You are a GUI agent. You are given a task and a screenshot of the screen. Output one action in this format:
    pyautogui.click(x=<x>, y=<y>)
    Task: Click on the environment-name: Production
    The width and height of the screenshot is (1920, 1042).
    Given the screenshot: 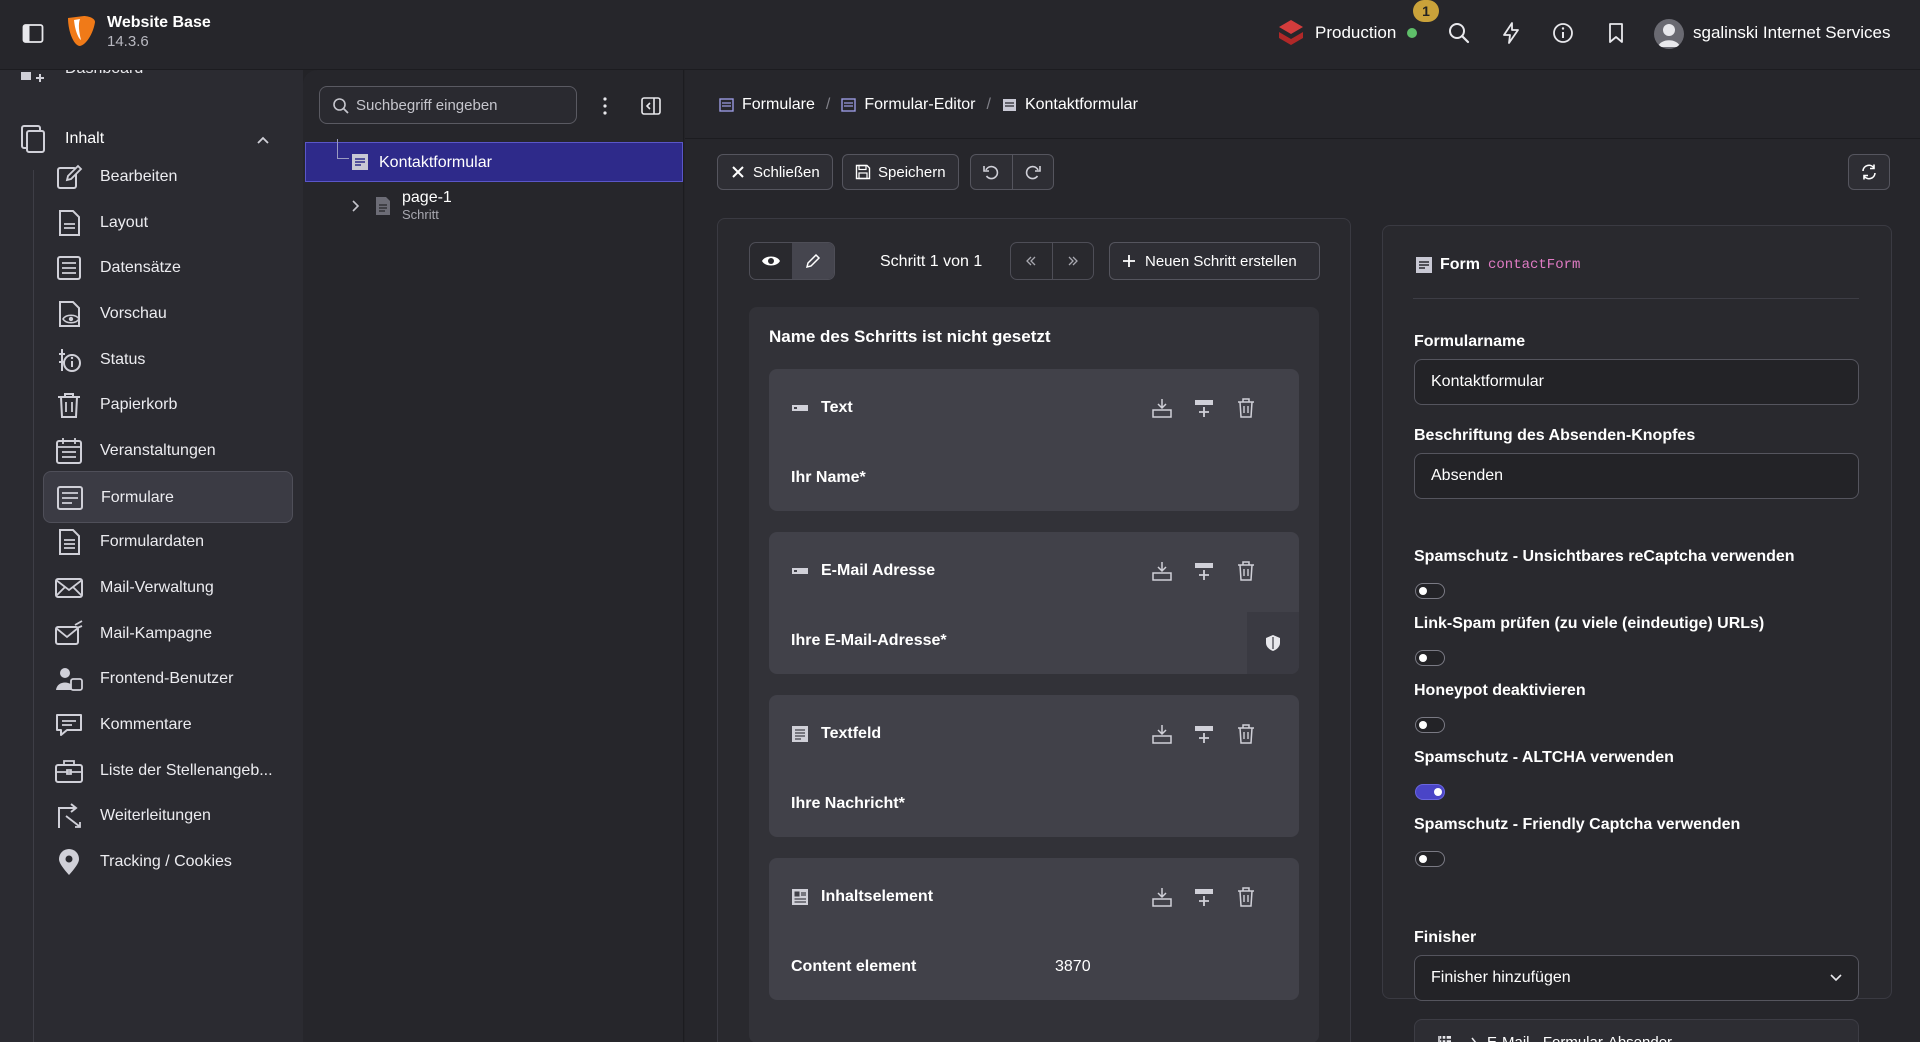 What is the action you would take?
    pyautogui.click(x=1355, y=33)
    